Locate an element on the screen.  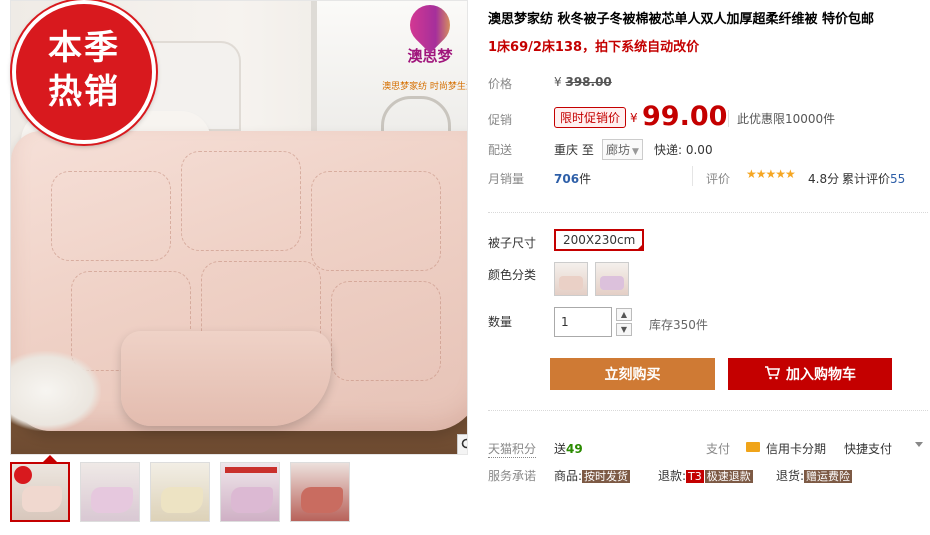
quantity-input is located at coordinates (583, 322).